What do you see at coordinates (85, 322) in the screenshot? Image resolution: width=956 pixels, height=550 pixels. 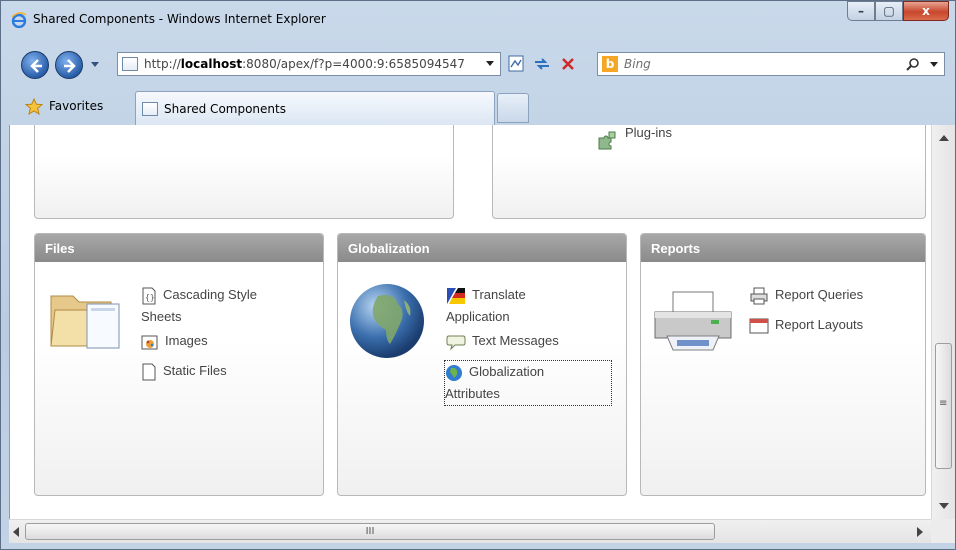 I see `folder-icon` at bounding box center [85, 322].